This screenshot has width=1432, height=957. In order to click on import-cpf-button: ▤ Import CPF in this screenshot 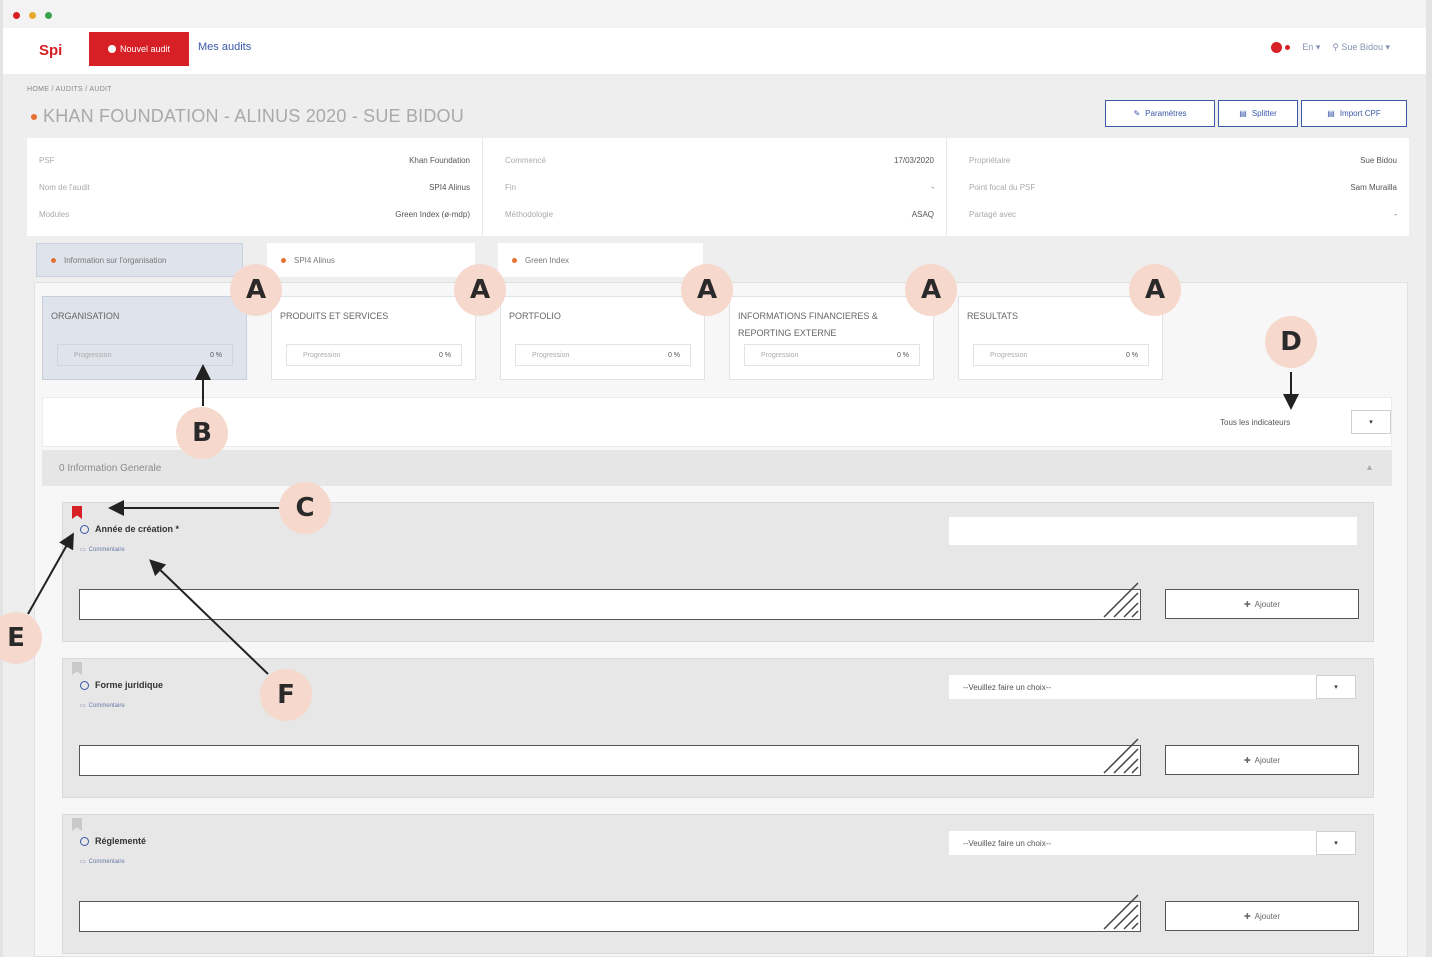, I will do `click(1354, 113)`.